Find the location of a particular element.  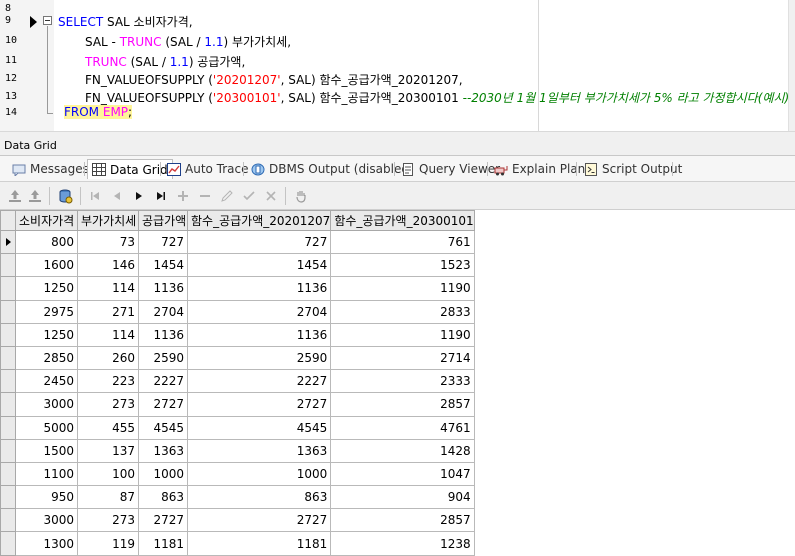

last-record-icon is located at coordinates (161, 196).